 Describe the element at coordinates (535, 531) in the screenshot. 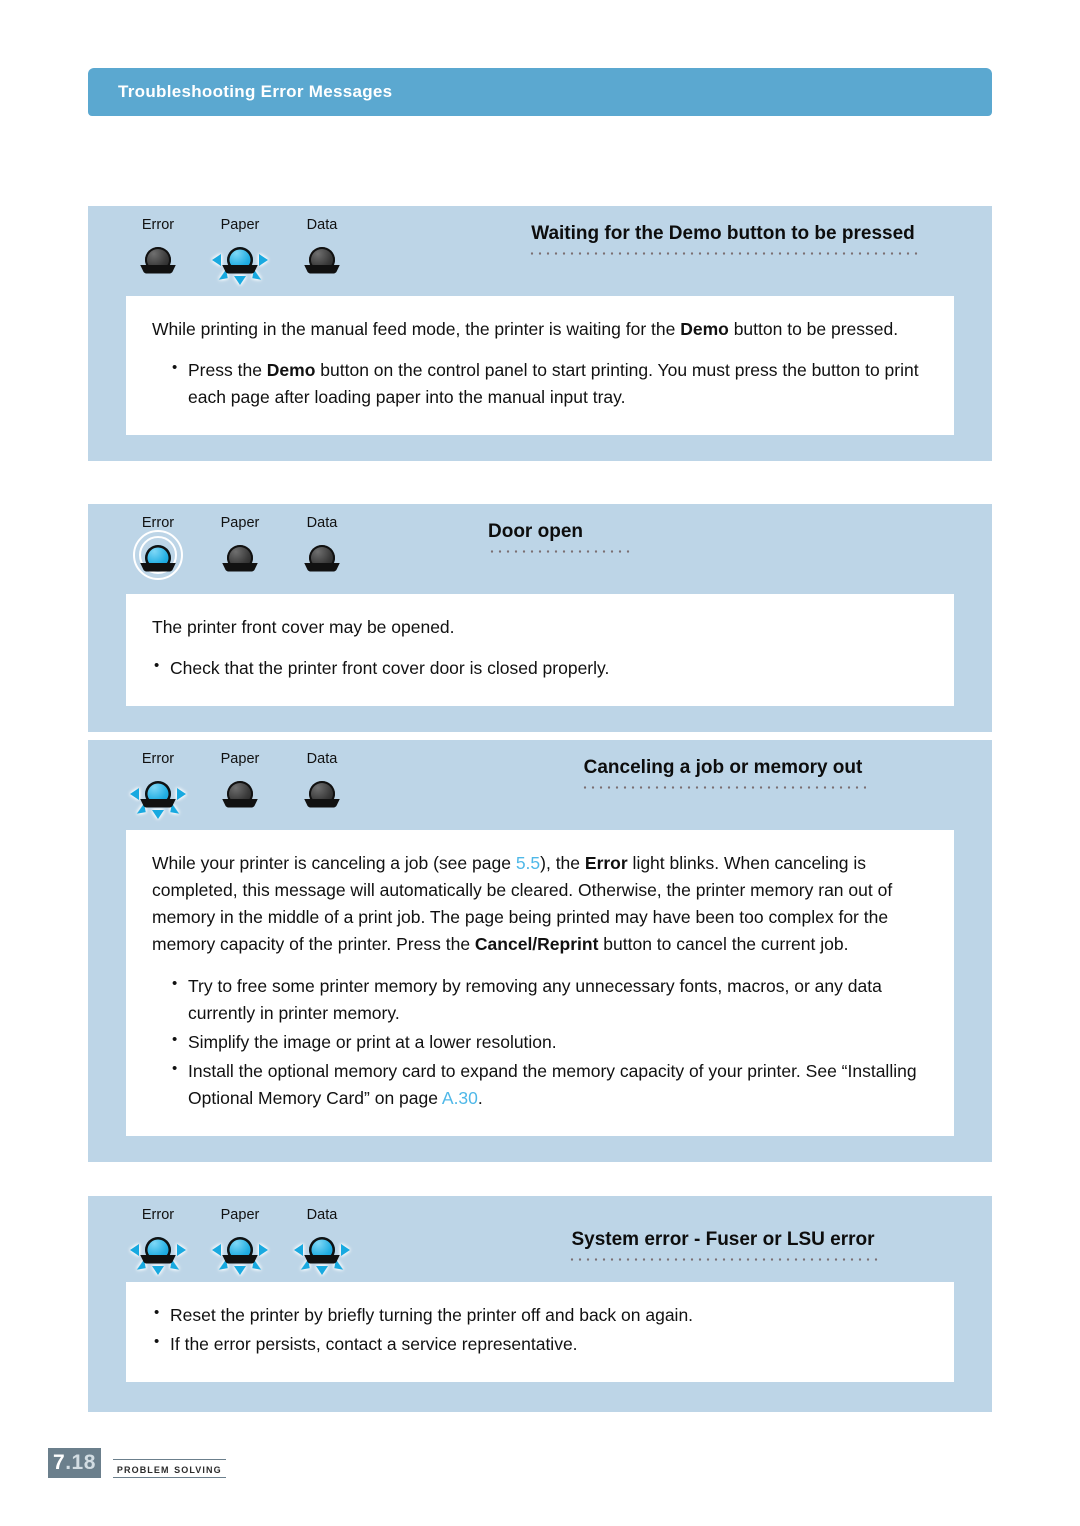

I see `section-heading: Door open` at that location.